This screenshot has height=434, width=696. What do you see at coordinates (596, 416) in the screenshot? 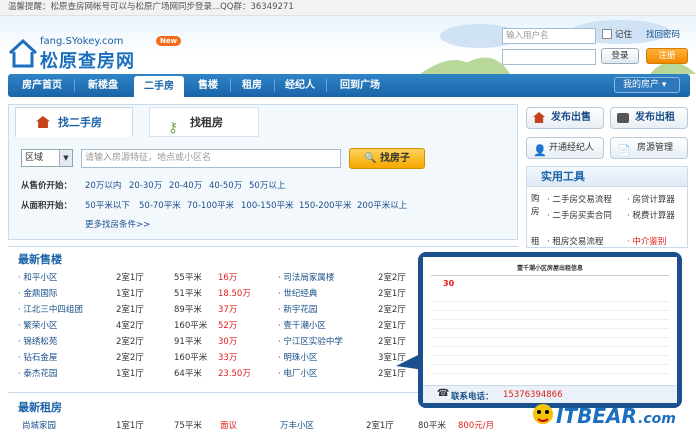
I see `watermark-text: ITBEAR` at bounding box center [596, 416].